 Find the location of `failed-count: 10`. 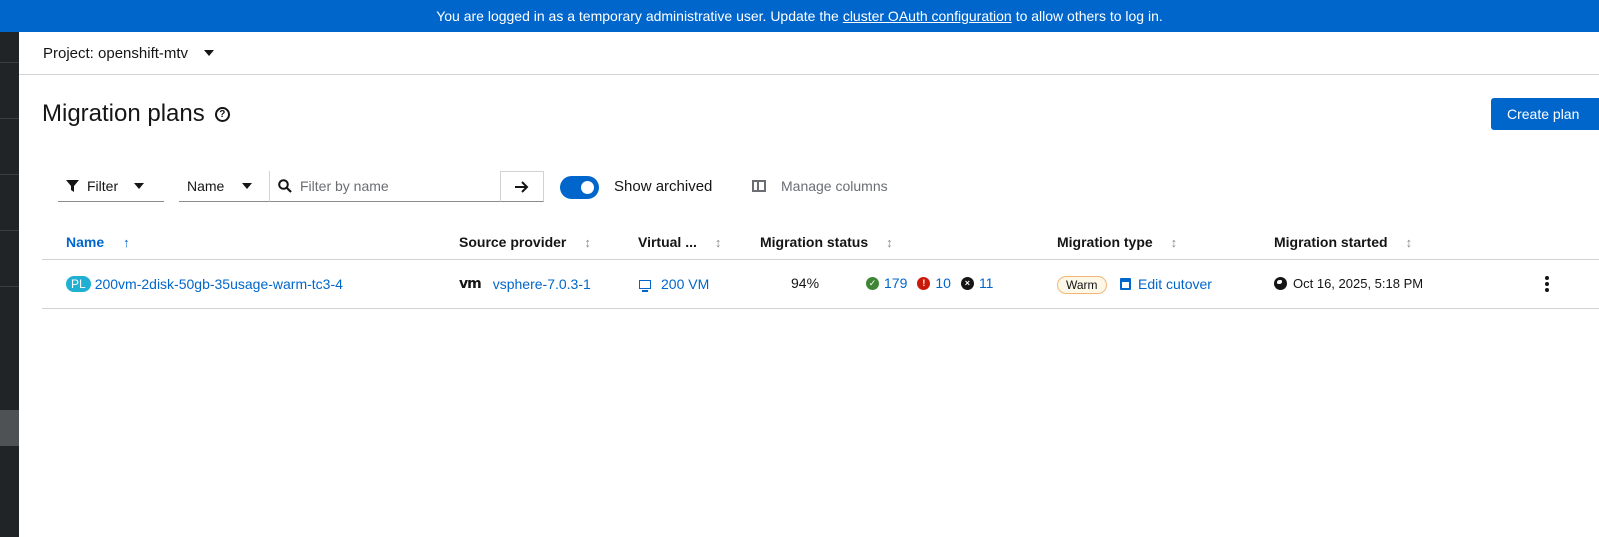

failed-count: 10 is located at coordinates (943, 283).